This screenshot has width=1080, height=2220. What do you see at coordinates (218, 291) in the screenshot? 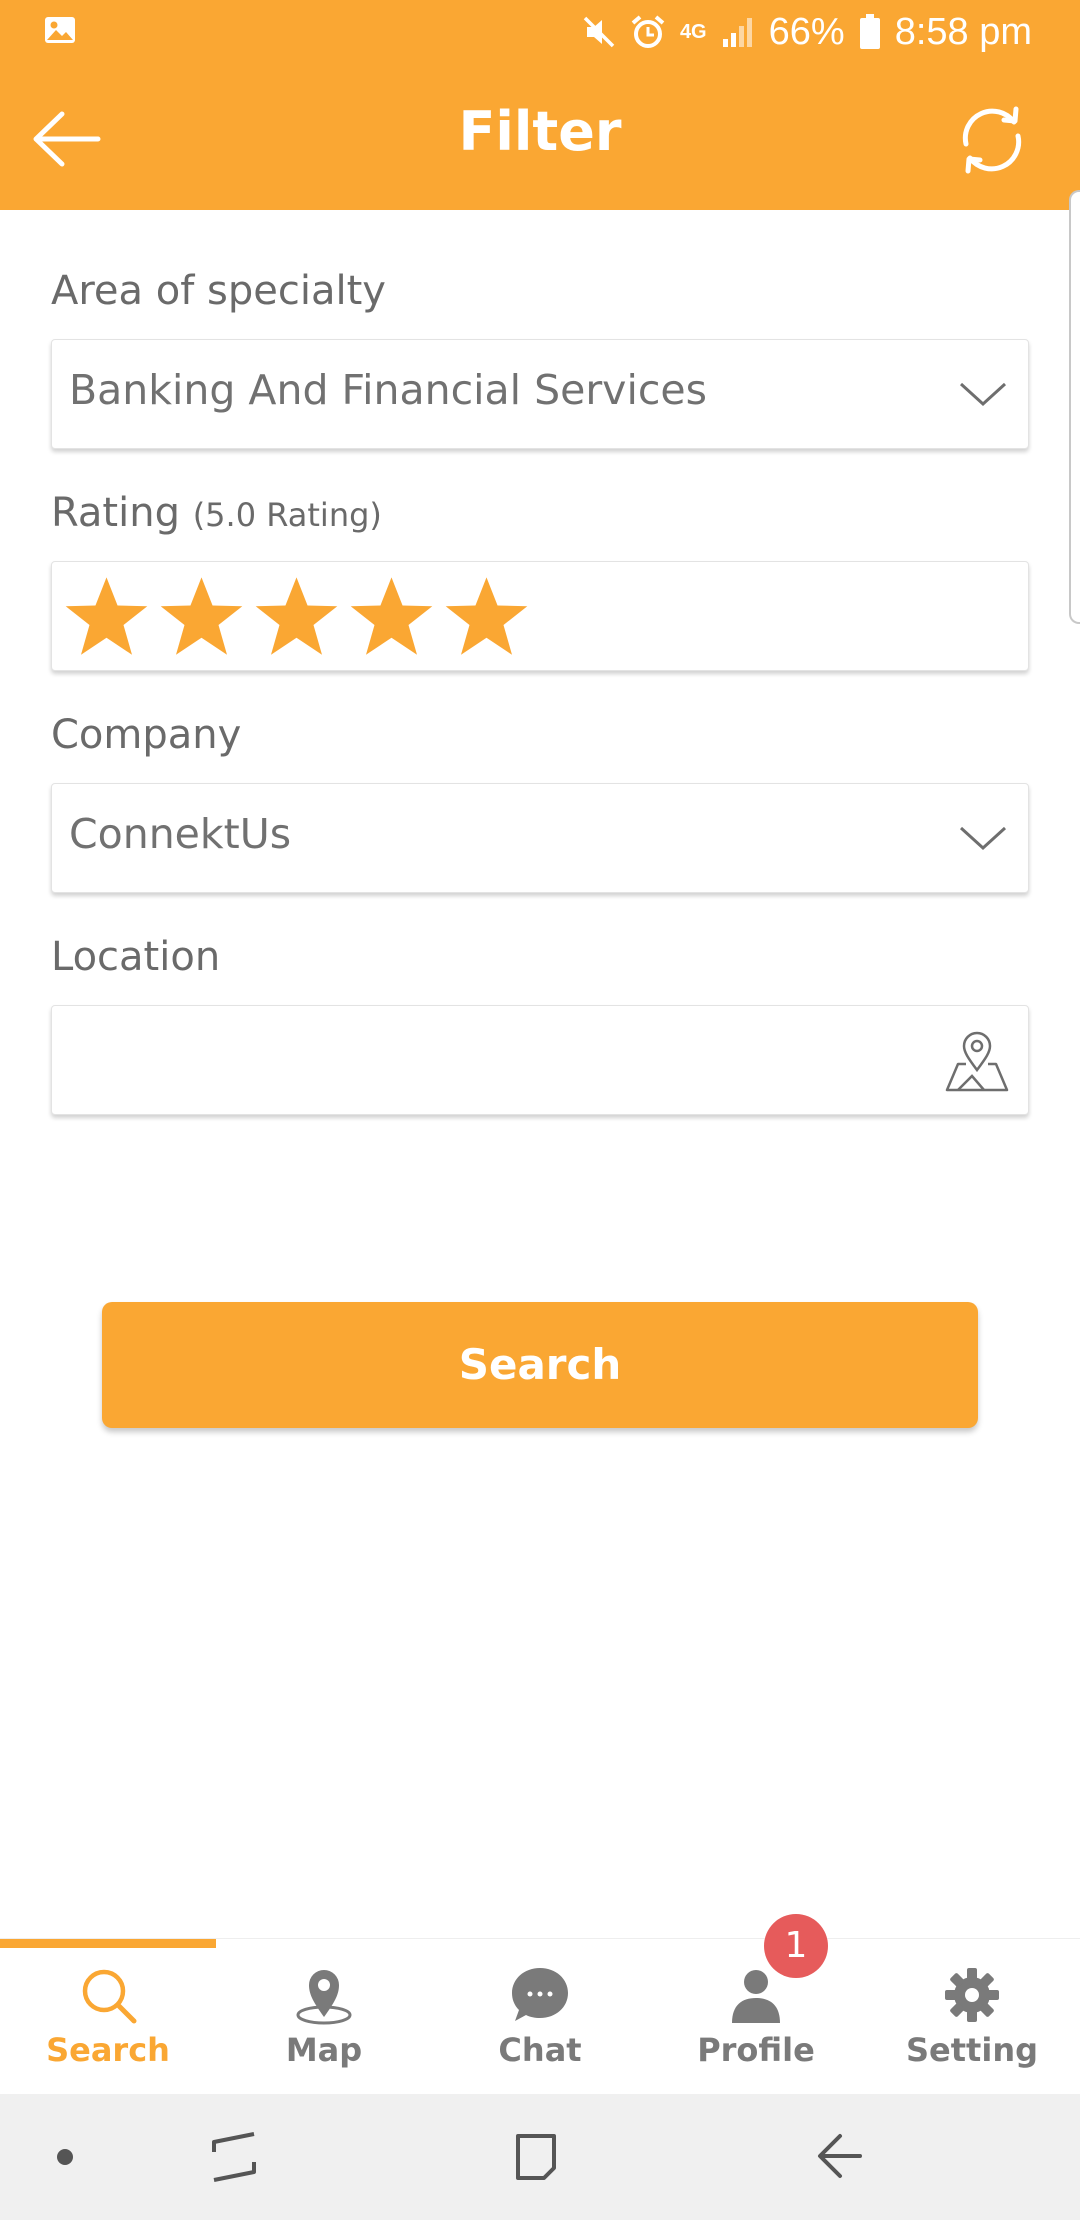
I see `specialty-label: Area of specialty` at bounding box center [218, 291].